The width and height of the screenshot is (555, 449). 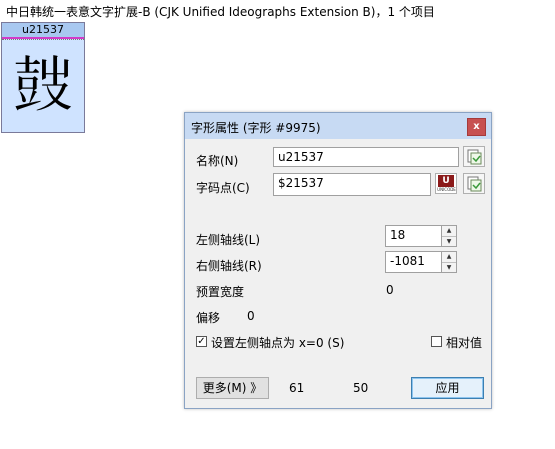 I want to click on left-bearing-label: 左侧轴线(L), so click(x=228, y=240).